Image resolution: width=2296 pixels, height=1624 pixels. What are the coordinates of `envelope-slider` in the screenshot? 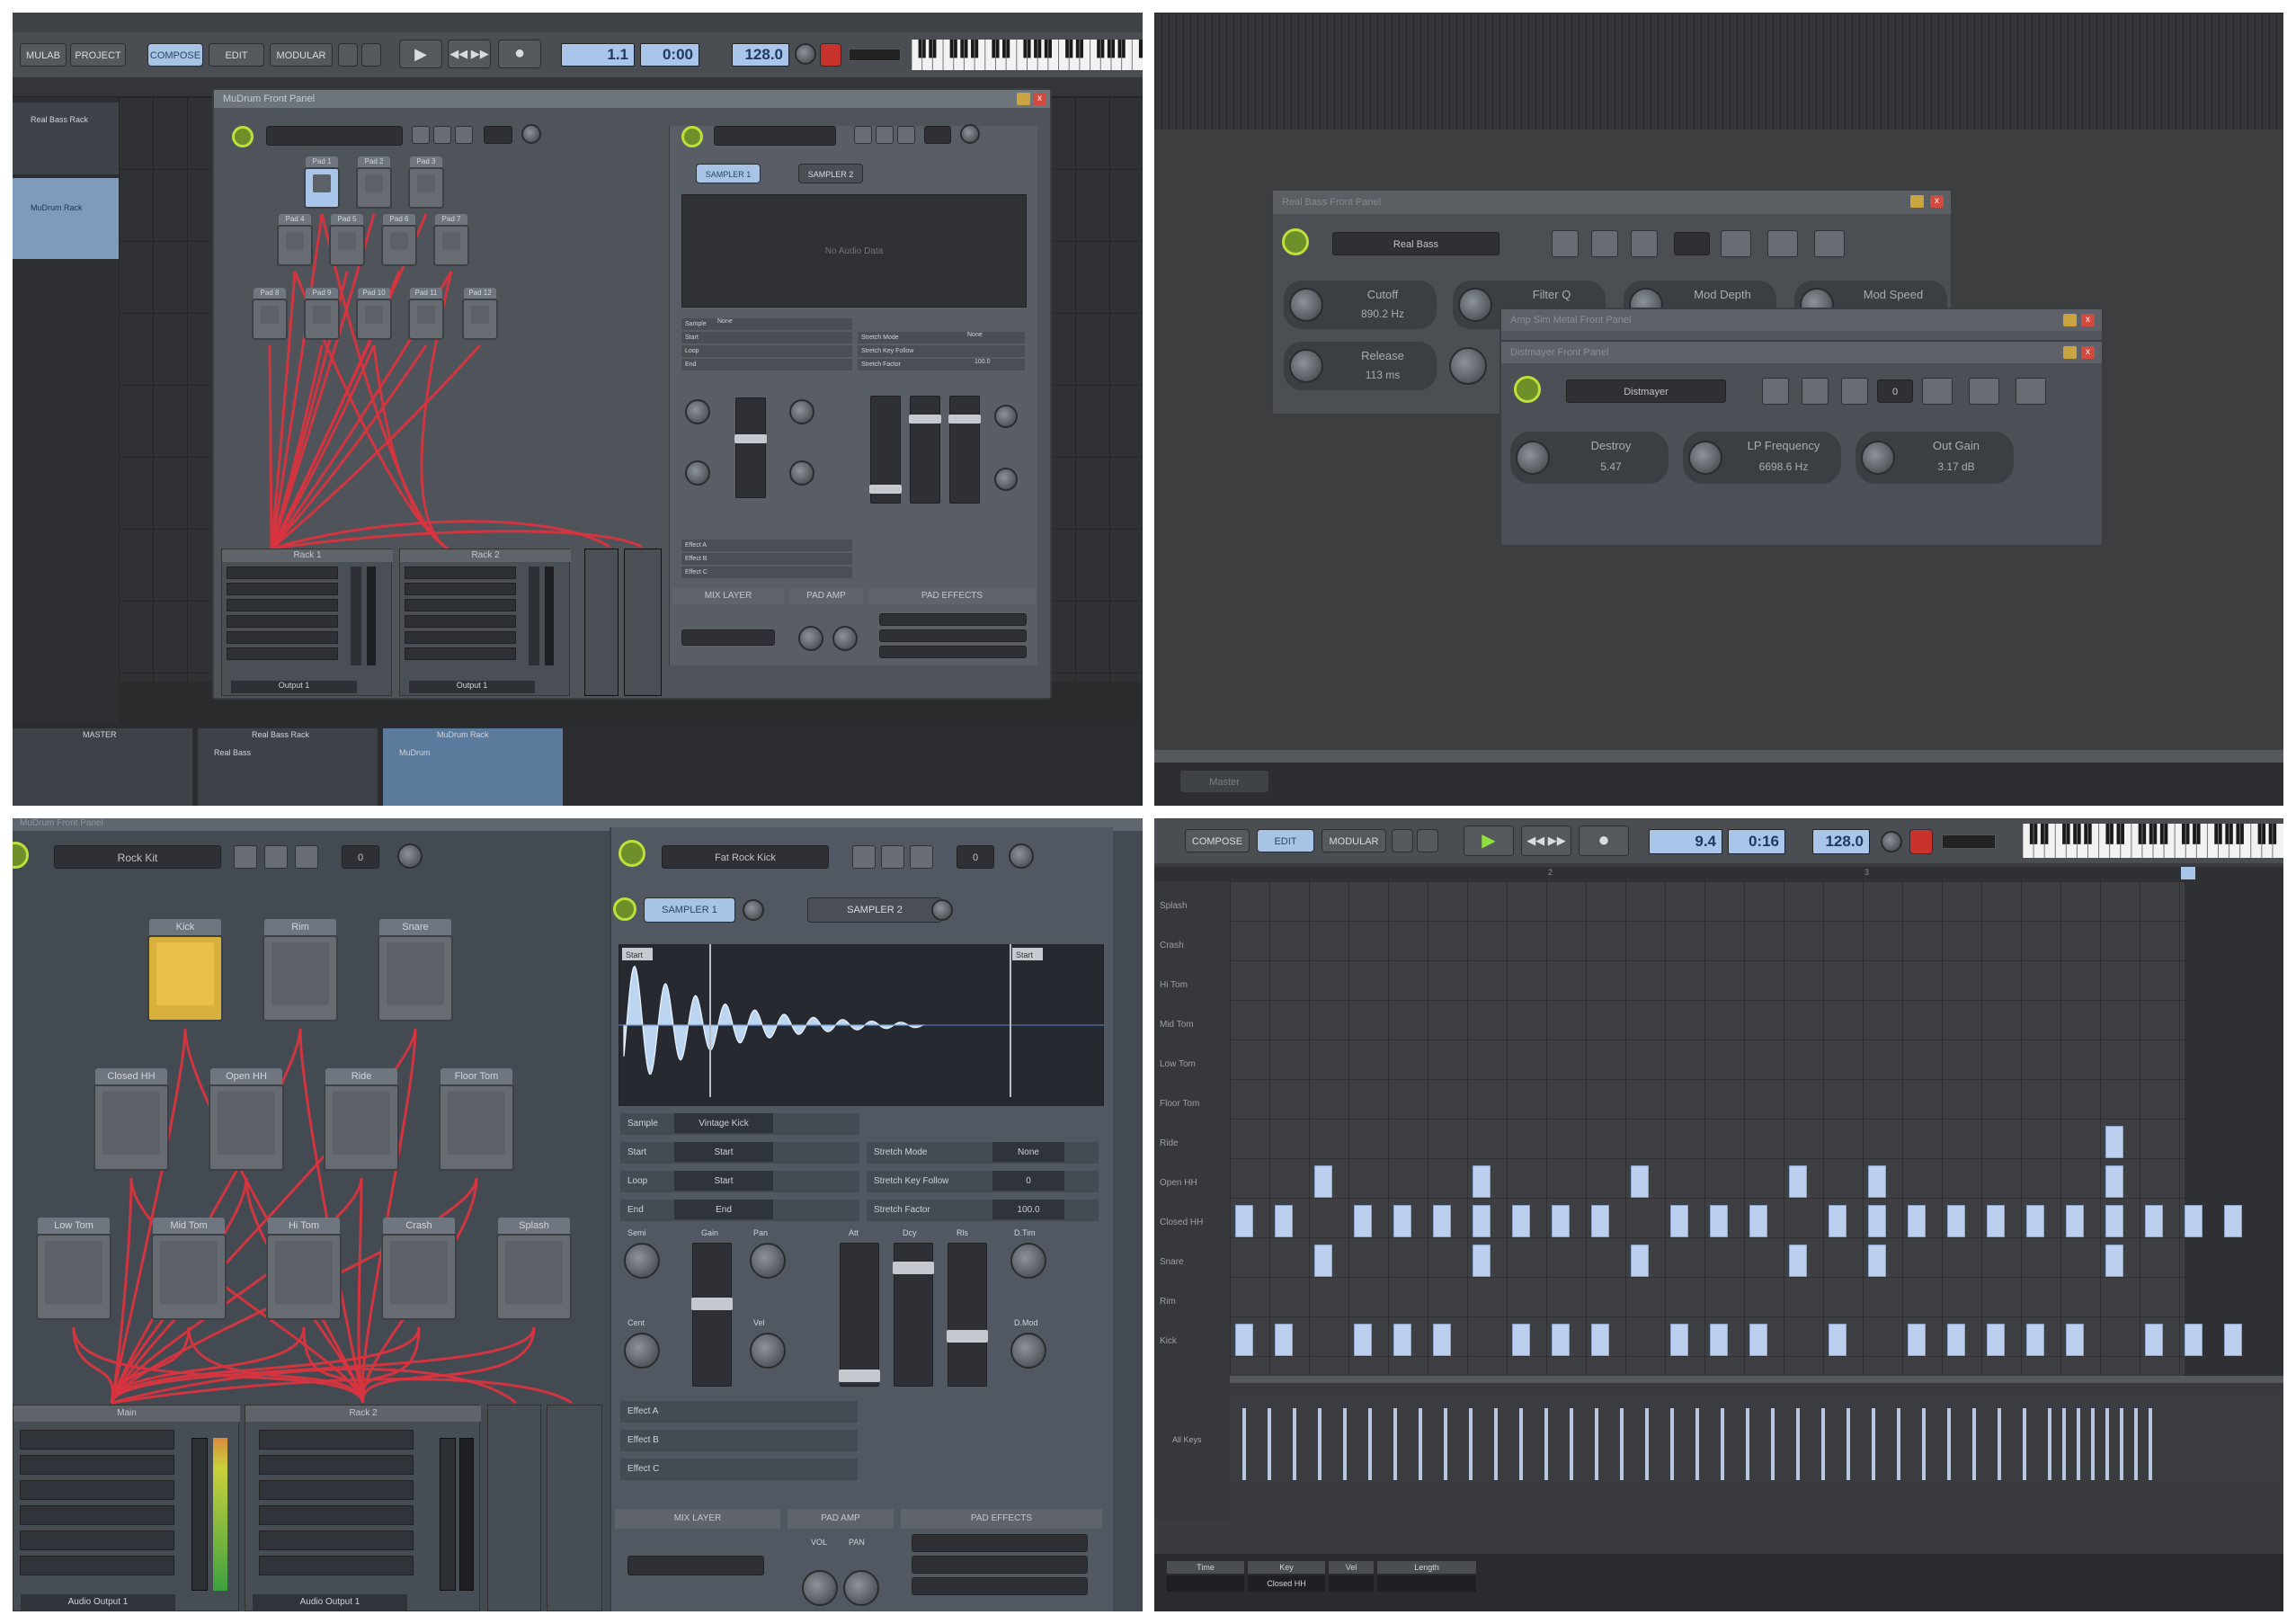 It's located at (913, 1315).